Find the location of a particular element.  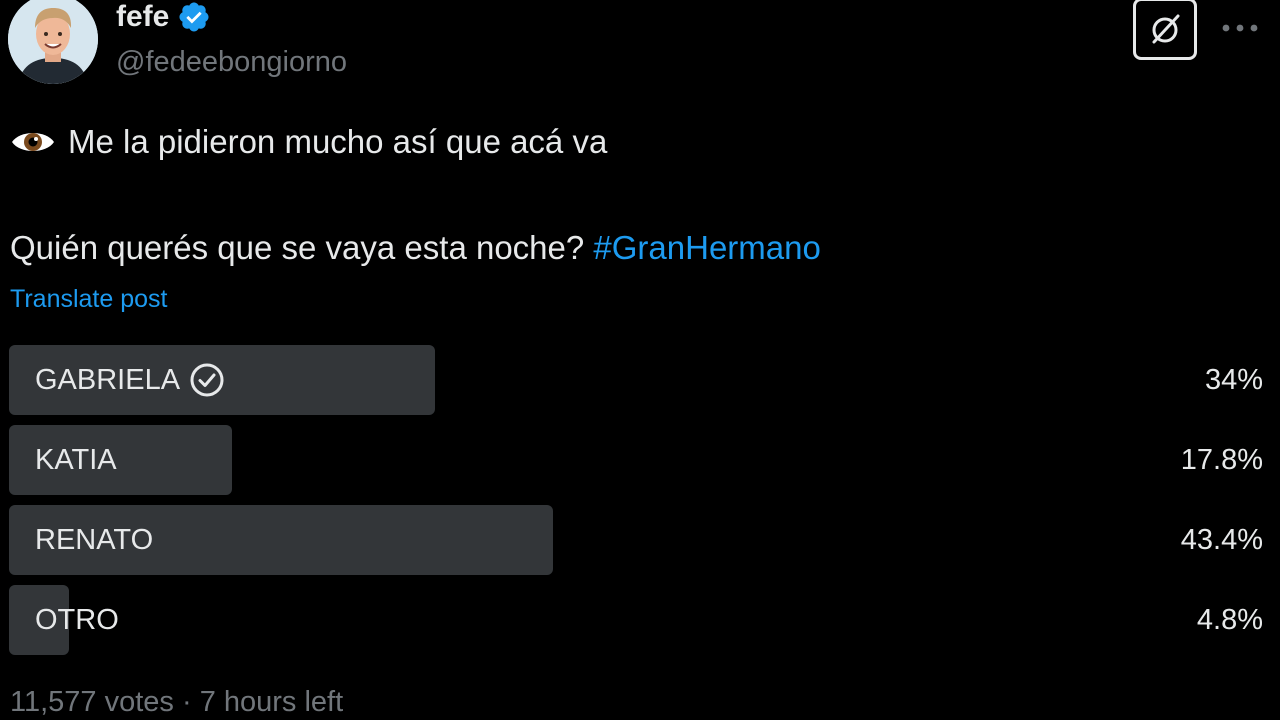

grok-icon is located at coordinates (1166, 29).